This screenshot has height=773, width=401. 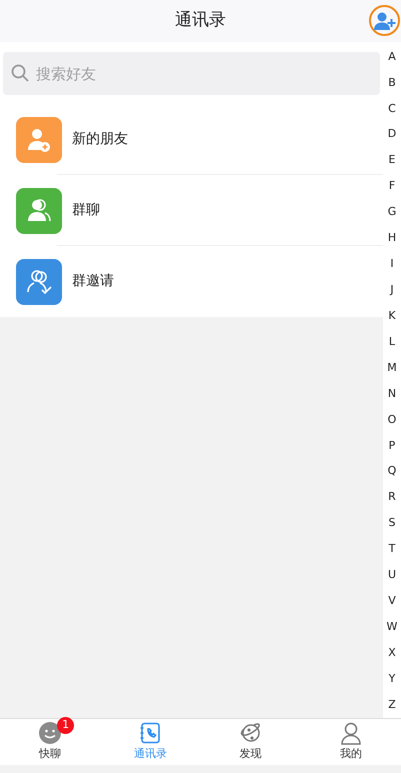 I want to click on index-letter: O, so click(x=392, y=419).